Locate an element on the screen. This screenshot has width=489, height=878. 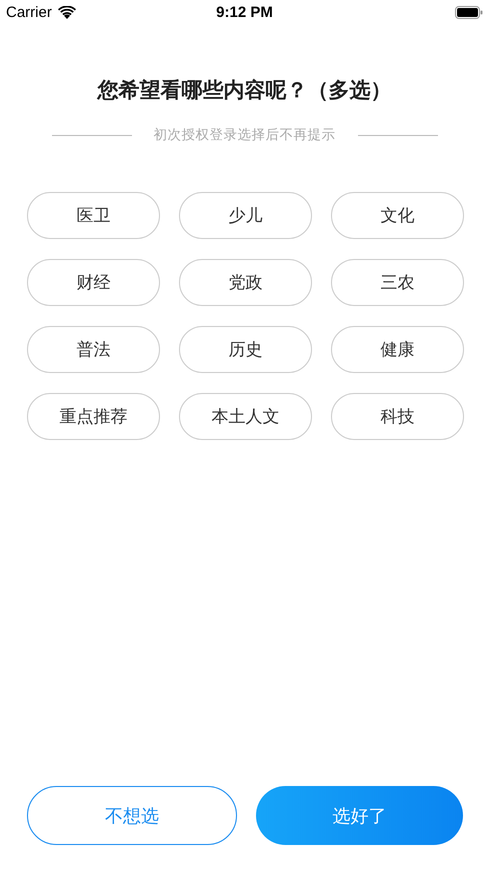
wifi-icon is located at coordinates (67, 12).